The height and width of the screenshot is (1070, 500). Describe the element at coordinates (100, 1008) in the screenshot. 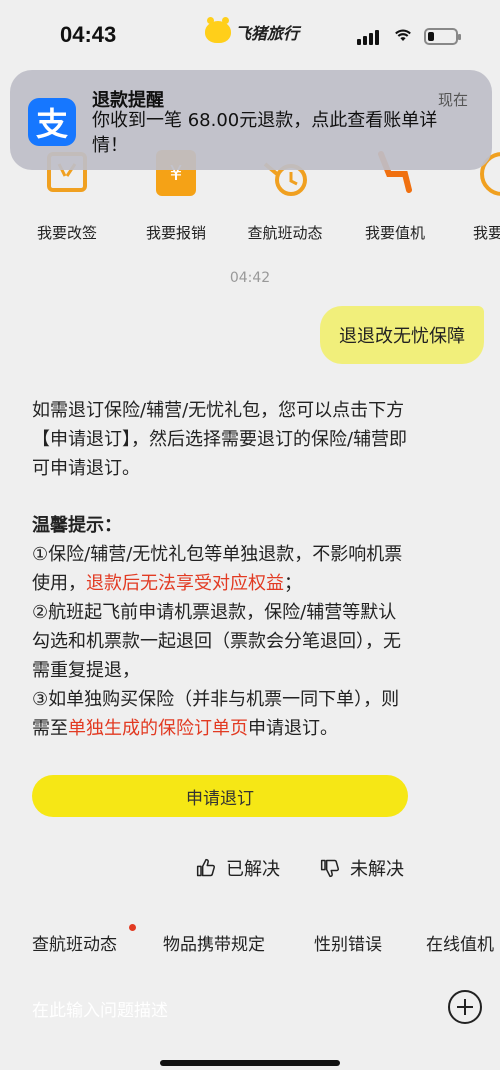

I see `message-input: 在此输入问题描述` at that location.